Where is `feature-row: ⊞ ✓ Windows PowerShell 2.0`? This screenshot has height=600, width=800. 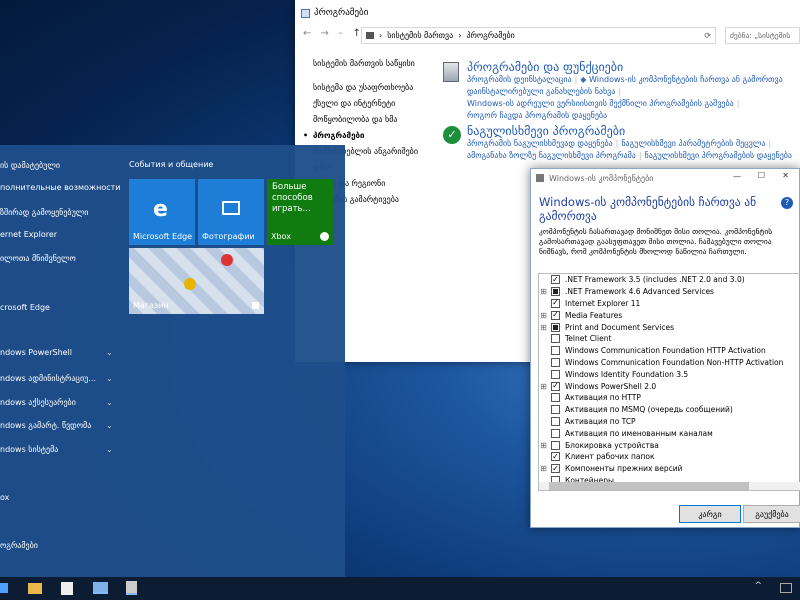
feature-row: ⊞ ✓ Windows PowerShell 2.0 is located at coordinates (669, 386).